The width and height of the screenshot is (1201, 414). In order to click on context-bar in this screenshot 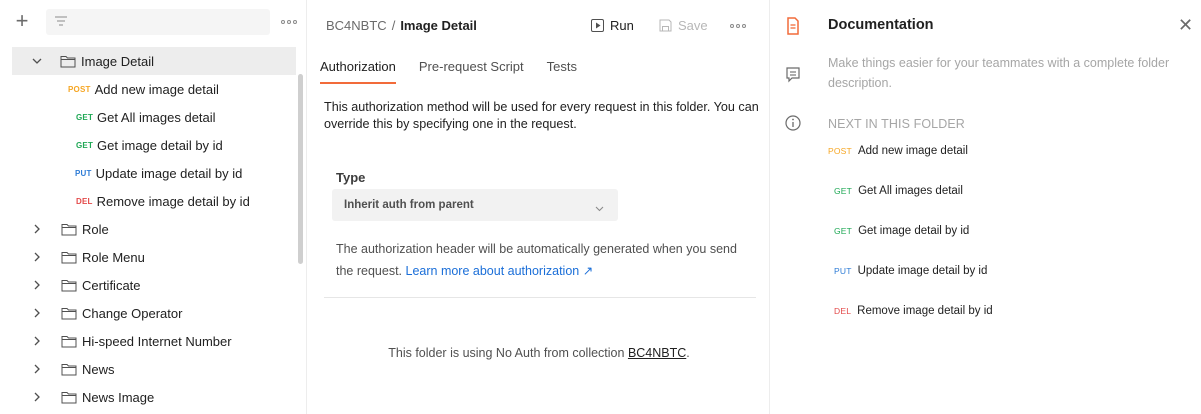, I will do `click(794, 207)`.